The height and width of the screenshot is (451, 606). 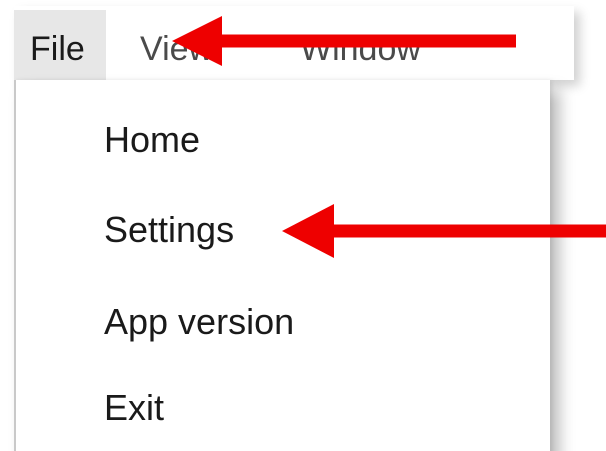 I want to click on menu-item-exit: Exit, so click(x=134, y=408).